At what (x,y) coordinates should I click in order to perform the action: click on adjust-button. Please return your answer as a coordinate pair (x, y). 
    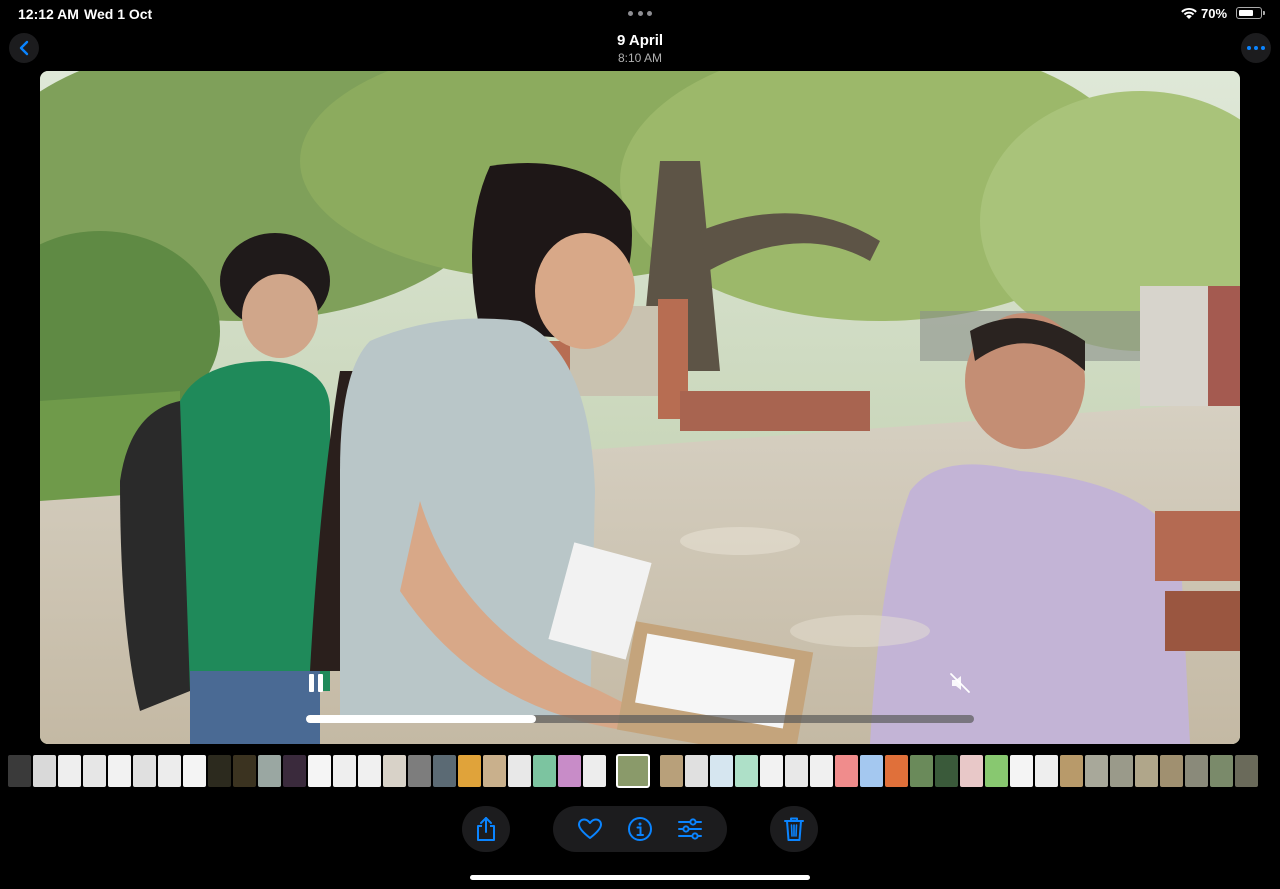
    Looking at the image, I should click on (690, 829).